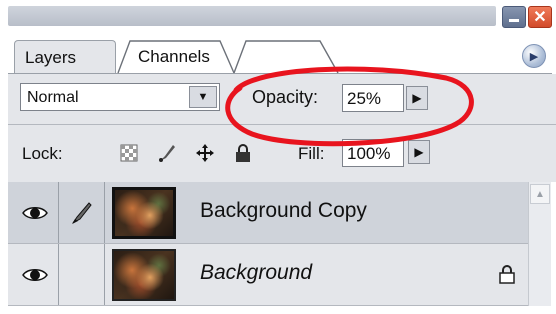 This screenshot has height=314, width=556. What do you see at coordinates (203, 97) in the screenshot?
I see `chevron-down-icon: ▼` at bounding box center [203, 97].